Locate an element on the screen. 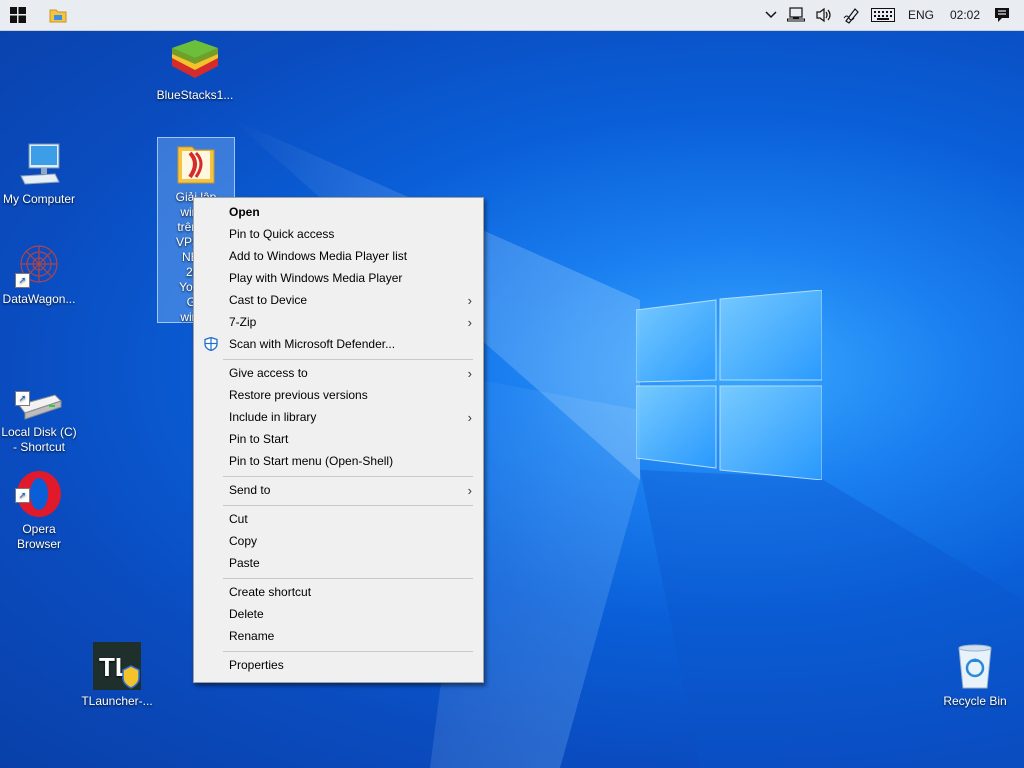 This screenshot has width=1024, height=768. computer-icon is located at coordinates (39, 164).